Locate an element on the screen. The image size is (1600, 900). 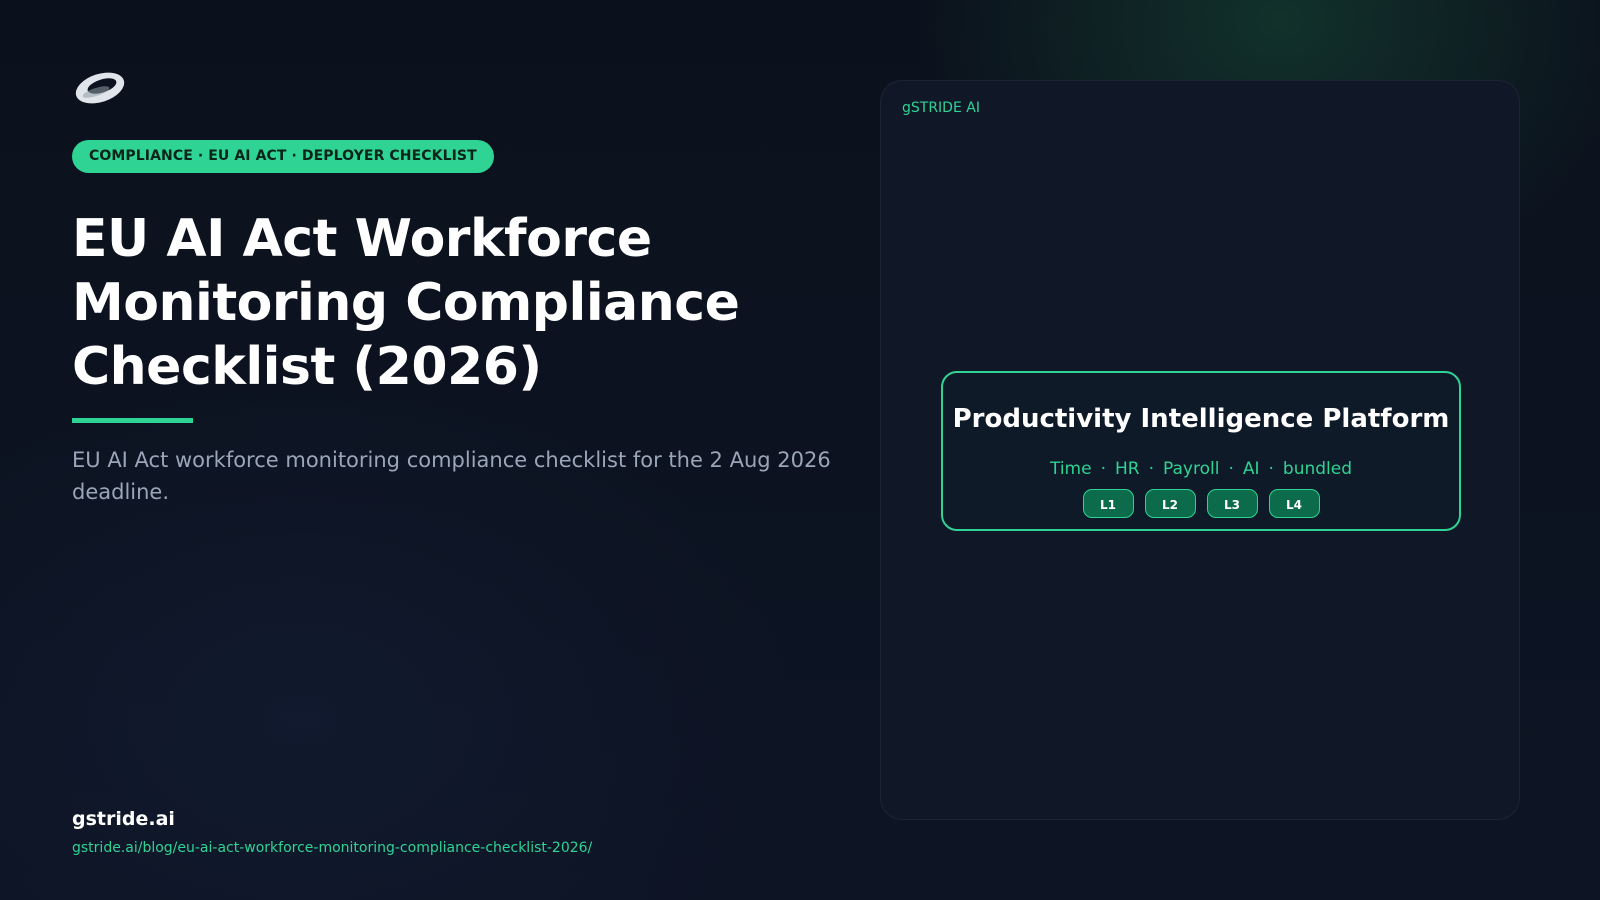
platform-tag-list: Time · HR · Payroll · AI · bundled is located at coordinates (1201, 469).